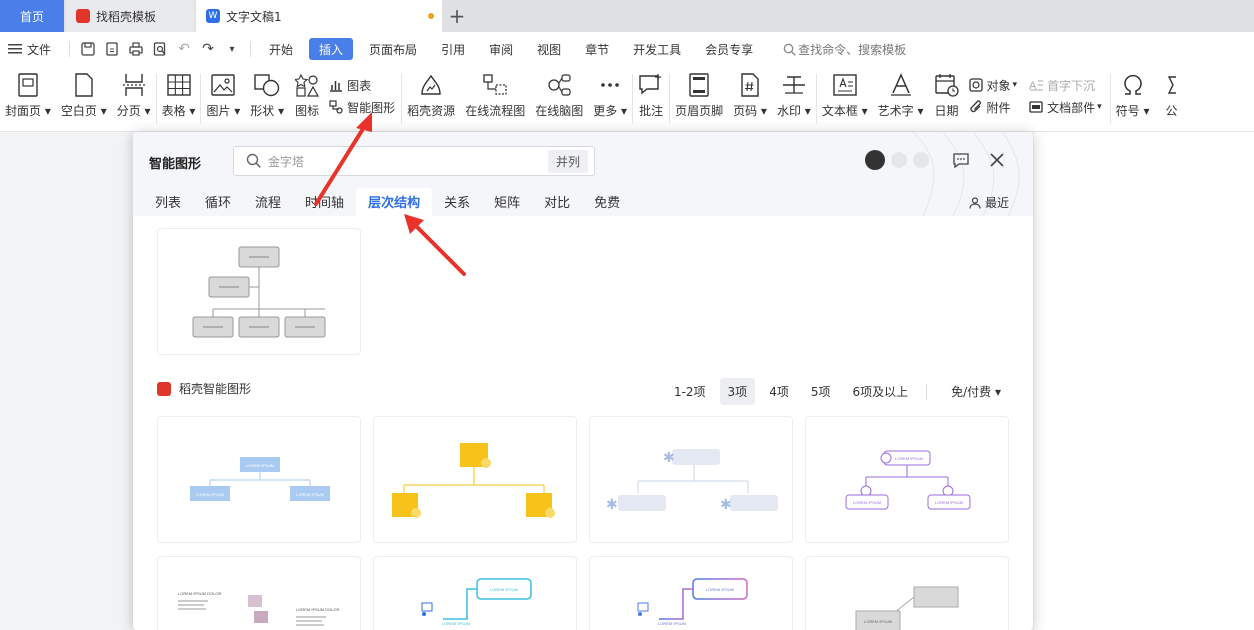 The height and width of the screenshot is (630, 1254). What do you see at coordinates (179, 92) in the screenshot?
I see `table-button: 表格 ▾` at bounding box center [179, 92].